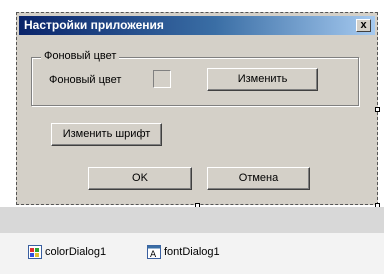  Describe the element at coordinates (262, 79) in the screenshot. I see `change-color-button: Изменить` at that location.